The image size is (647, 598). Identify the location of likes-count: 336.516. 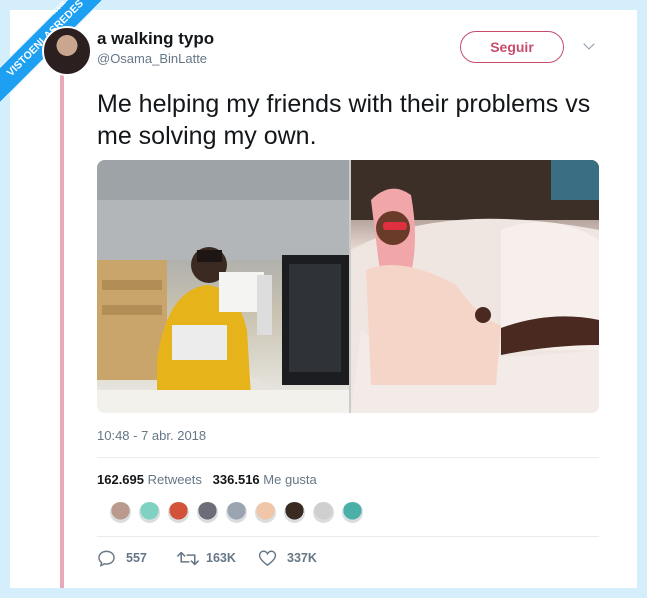
(236, 479).